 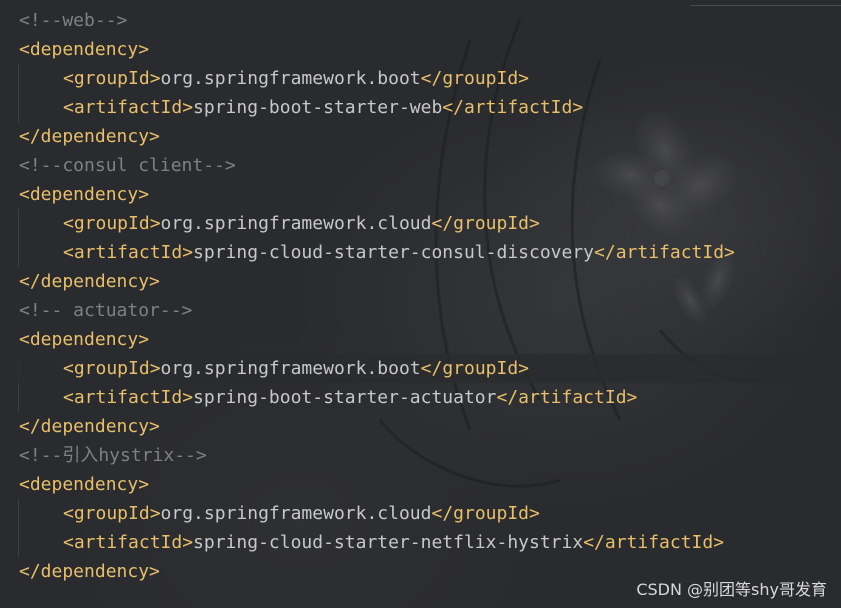 What do you see at coordinates (318, 107) in the screenshot?
I see `xml-text-value: spring-boot-starter-web` at bounding box center [318, 107].